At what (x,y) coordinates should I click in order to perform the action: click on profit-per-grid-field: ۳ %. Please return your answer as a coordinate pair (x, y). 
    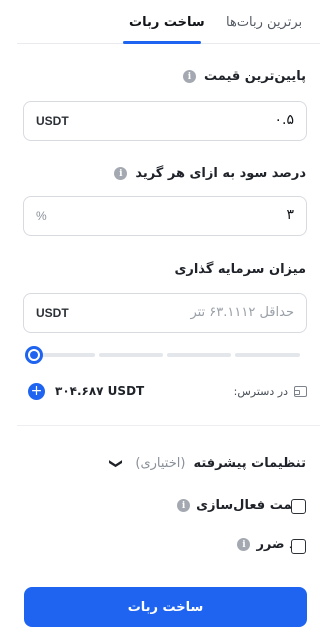
    Looking at the image, I should click on (165, 216).